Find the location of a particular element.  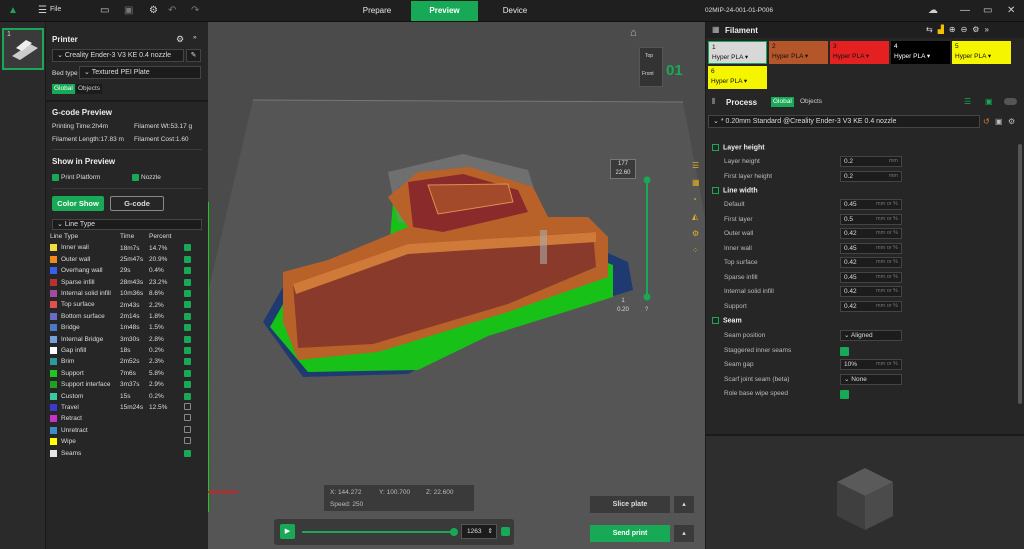

save-icon: ▣ is located at coordinates (128, 11).